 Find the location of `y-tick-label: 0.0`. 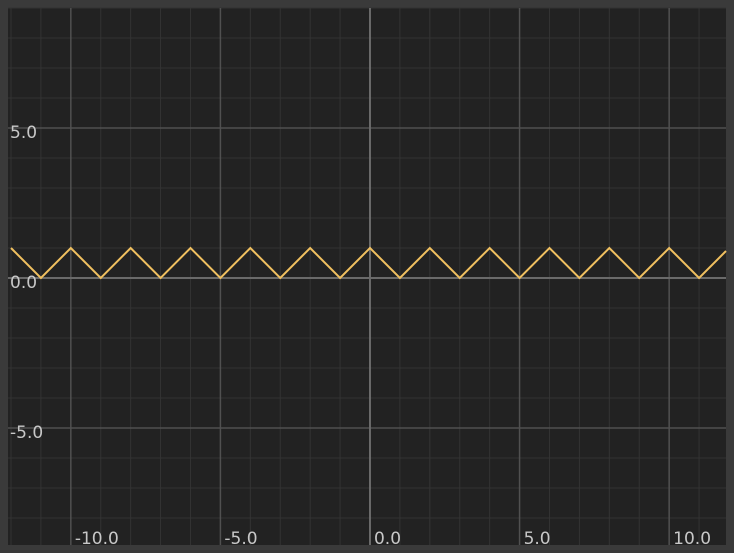

y-tick-label: 0.0 is located at coordinates (23, 283).